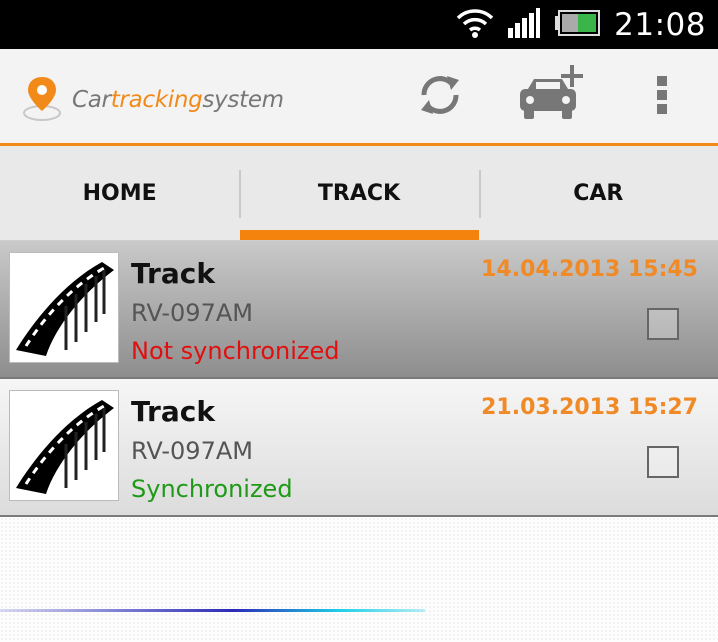  What do you see at coordinates (524, 24) in the screenshot?
I see `signal-icon` at bounding box center [524, 24].